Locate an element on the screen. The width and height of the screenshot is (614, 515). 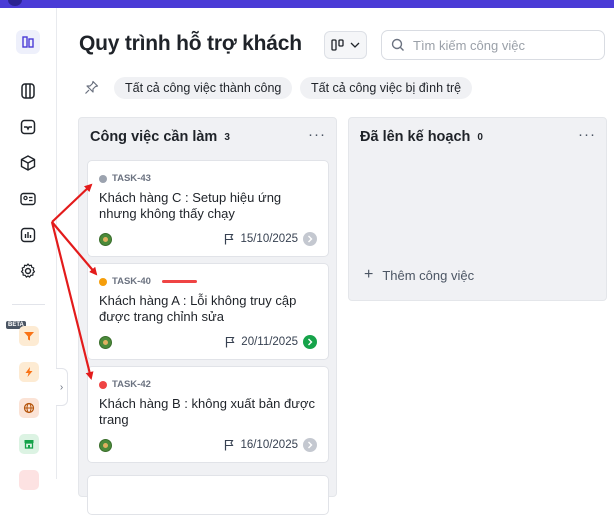
sidebar-collapse-toggle: › is located at coordinates (62, 387).